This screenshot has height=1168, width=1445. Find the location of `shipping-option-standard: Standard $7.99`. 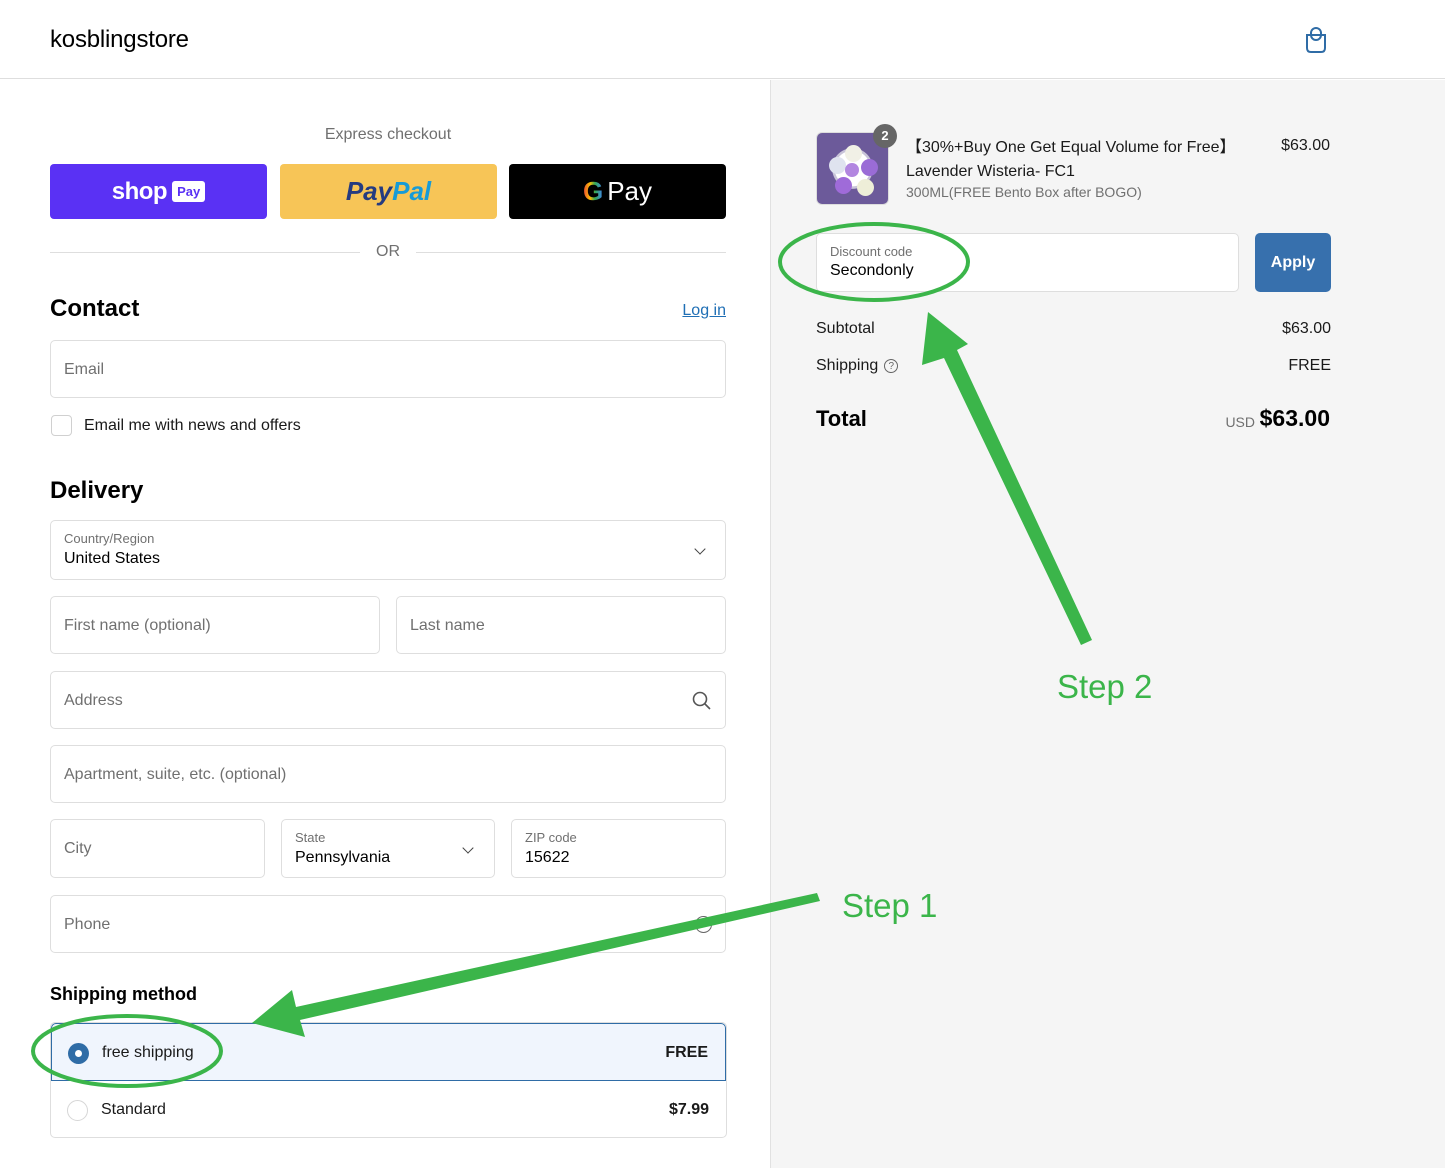

shipping-option-standard: Standard $7.99 is located at coordinates (388, 1109).